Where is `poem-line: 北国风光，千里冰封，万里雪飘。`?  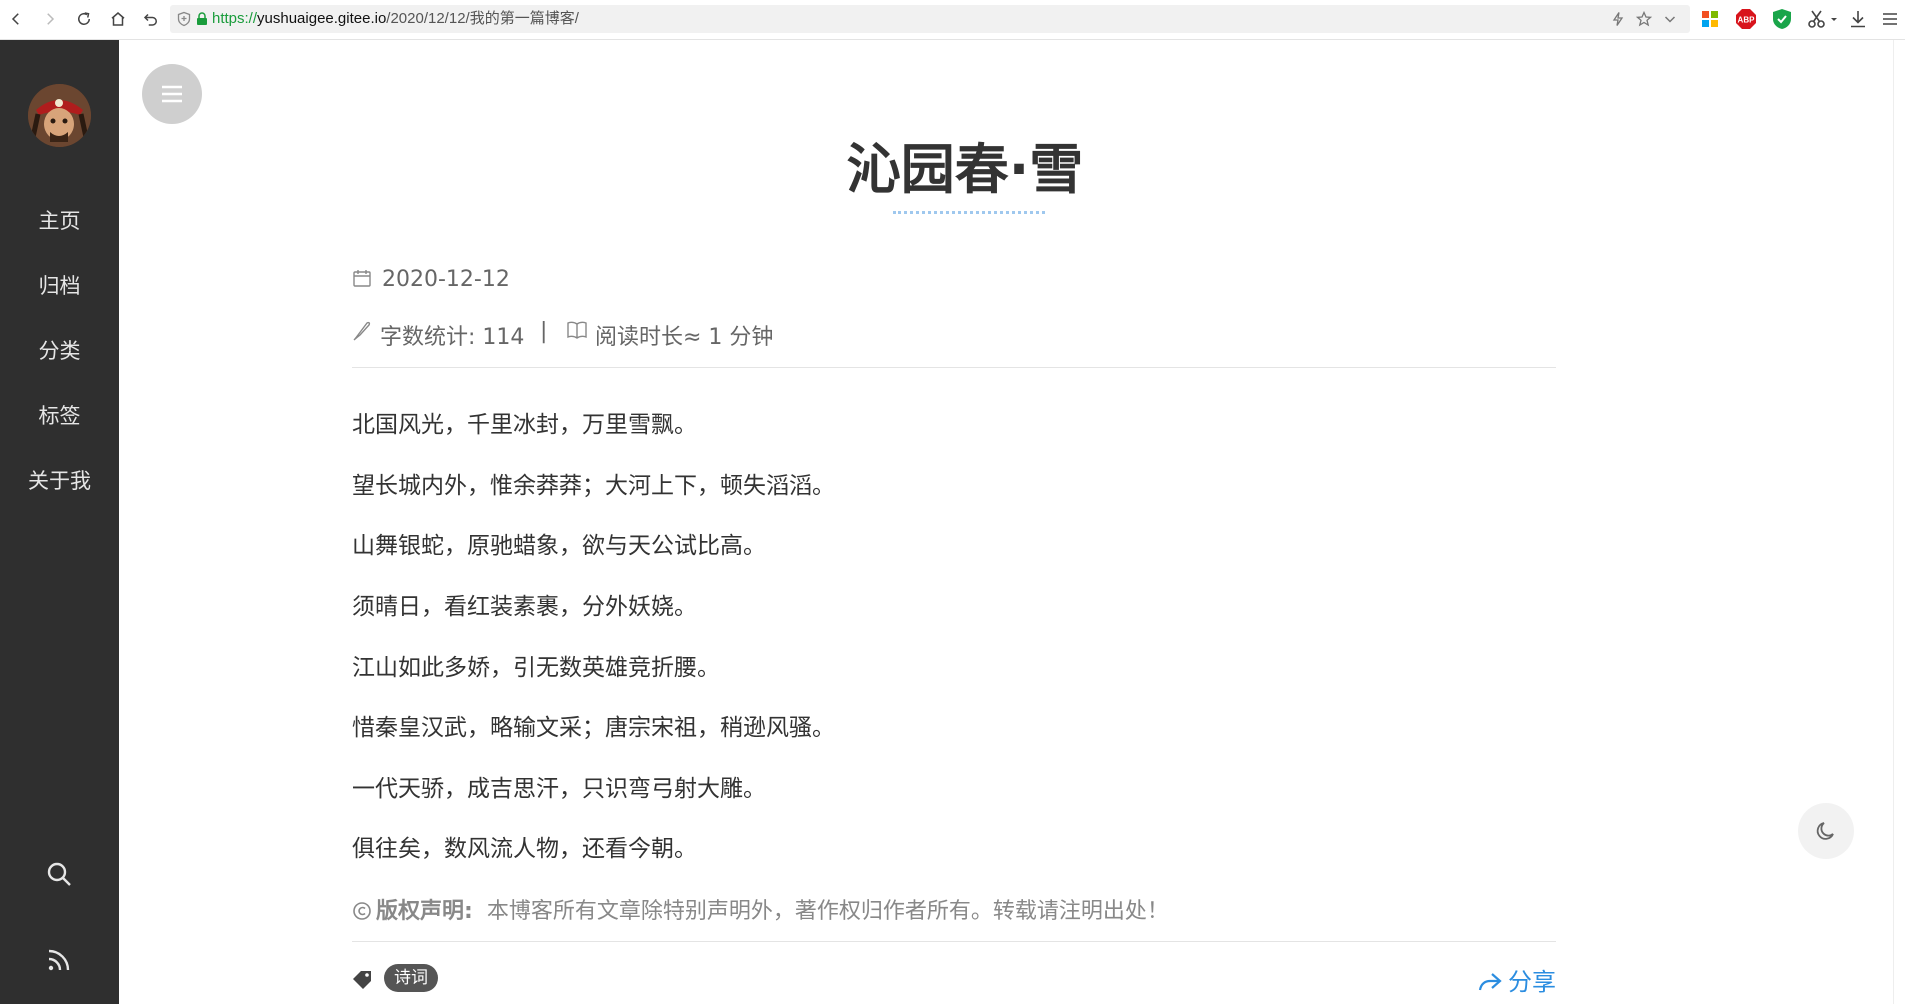
poem-line: 北国风光，千里冰封，万里雪飘。 is located at coordinates (524, 425).